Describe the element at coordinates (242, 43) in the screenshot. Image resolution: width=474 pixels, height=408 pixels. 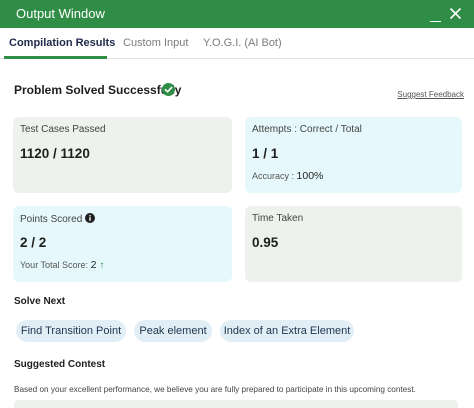
I see `tab-yogi-ai-bot: Y.O.G.I. (AI Bot)` at that location.